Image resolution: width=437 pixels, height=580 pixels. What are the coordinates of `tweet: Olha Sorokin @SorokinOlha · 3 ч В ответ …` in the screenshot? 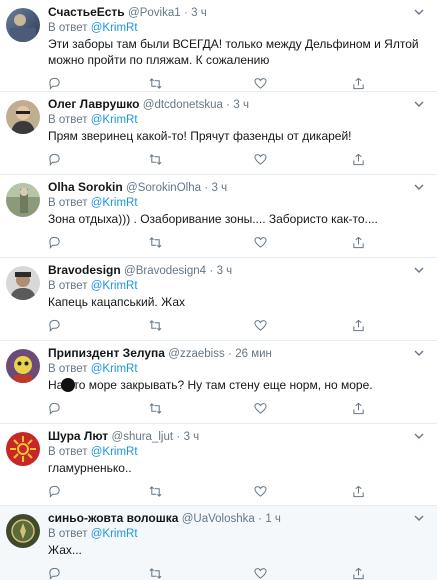 It's located at (218, 216).